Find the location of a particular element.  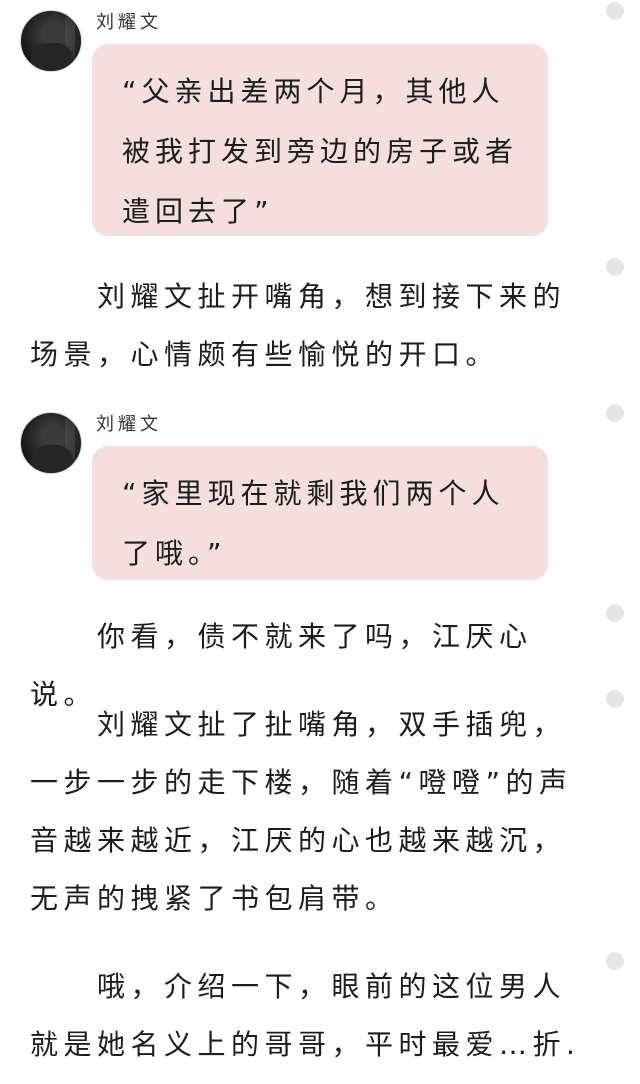

message-bubble: “父亲出差两个月，其他人被我打发到旁边的房子或者遣回去了” is located at coordinates (320, 140).